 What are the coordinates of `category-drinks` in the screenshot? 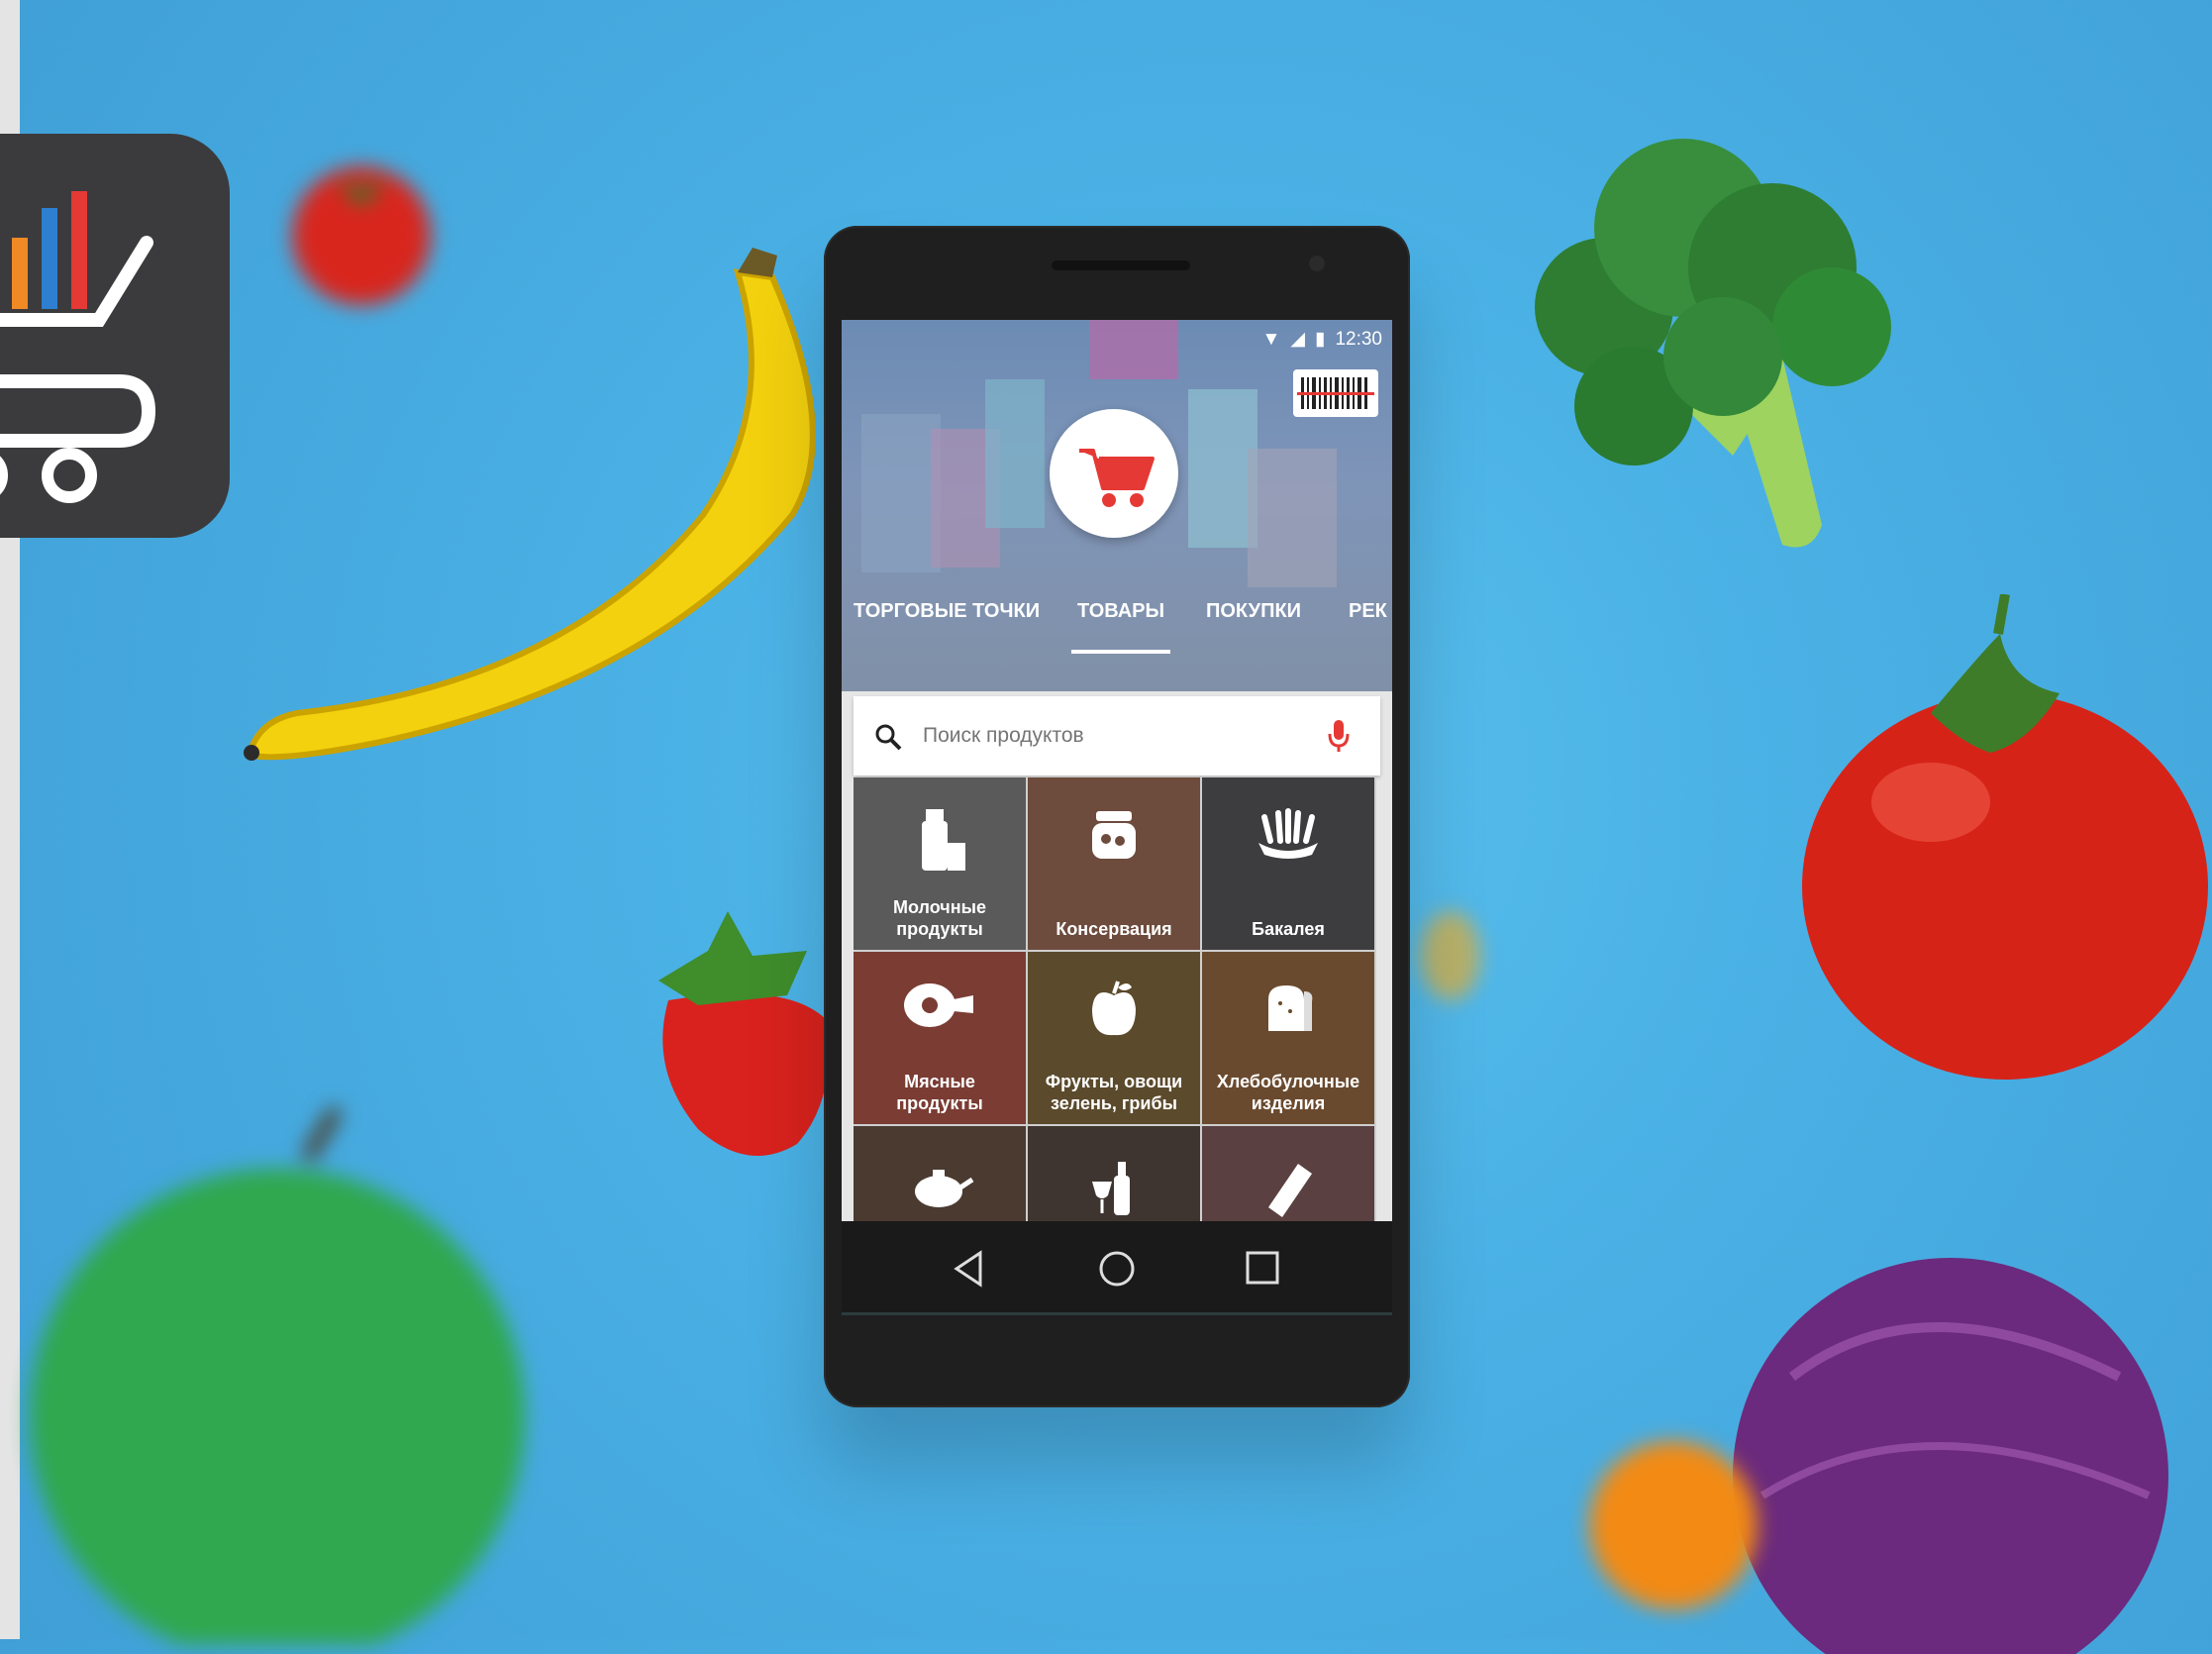 It's located at (1115, 1173).